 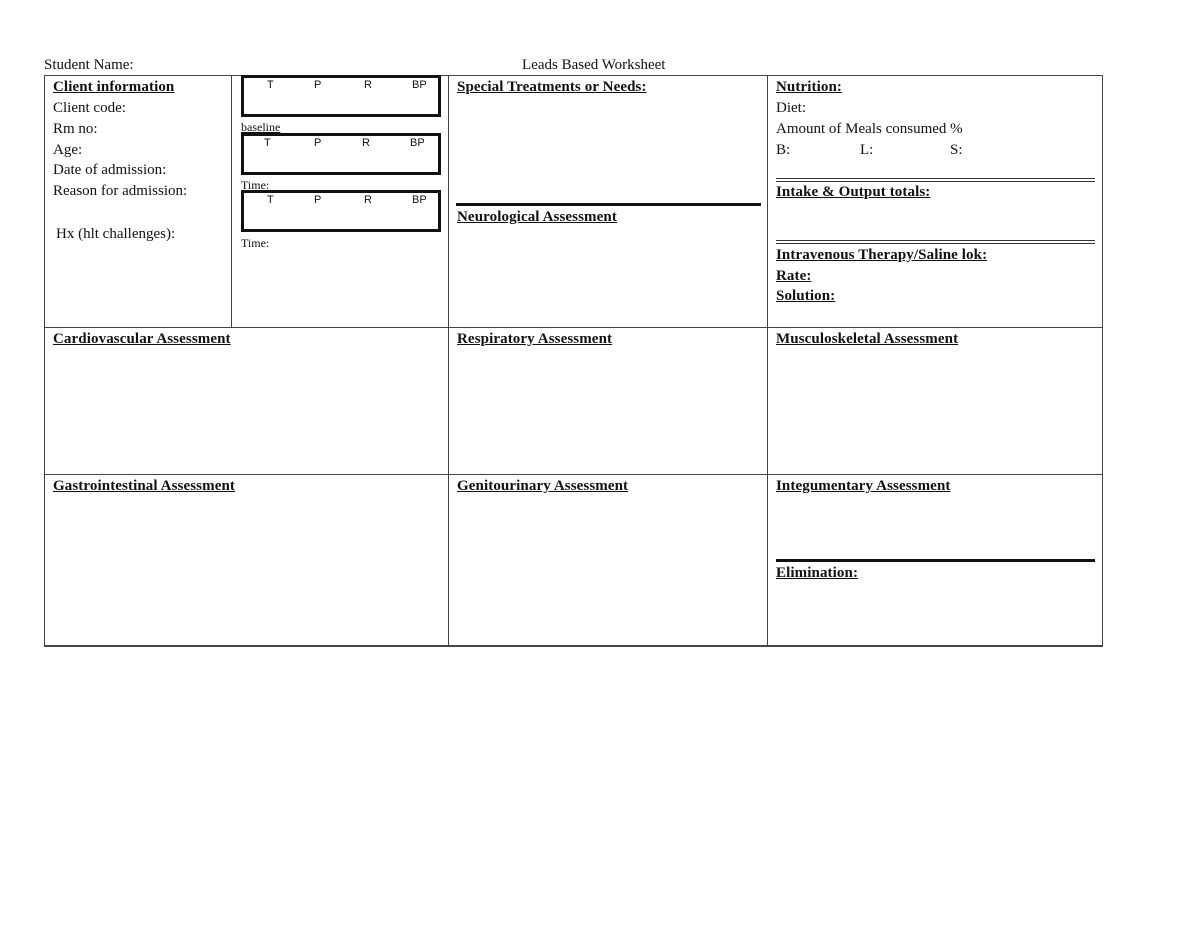 I want to click on intake-output-heading: Intake & Output totals:, so click(x=853, y=192).